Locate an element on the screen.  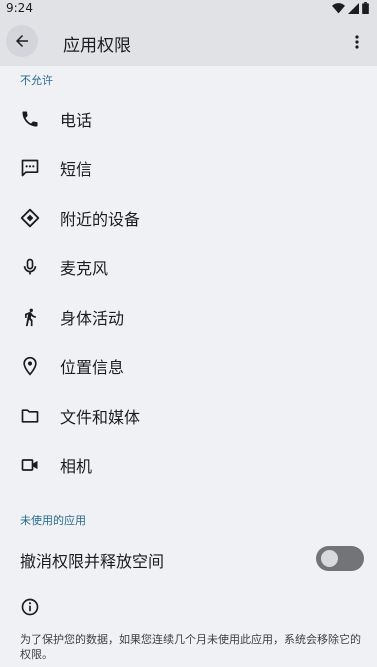
status-time: 9:24 is located at coordinates (19, 8).